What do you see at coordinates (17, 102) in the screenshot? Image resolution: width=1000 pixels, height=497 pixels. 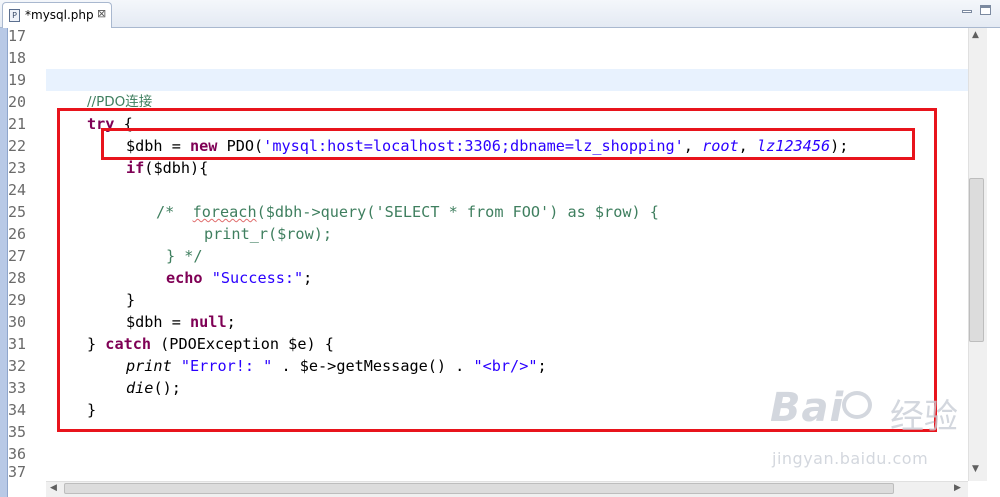 I see `line-number: 20` at bounding box center [17, 102].